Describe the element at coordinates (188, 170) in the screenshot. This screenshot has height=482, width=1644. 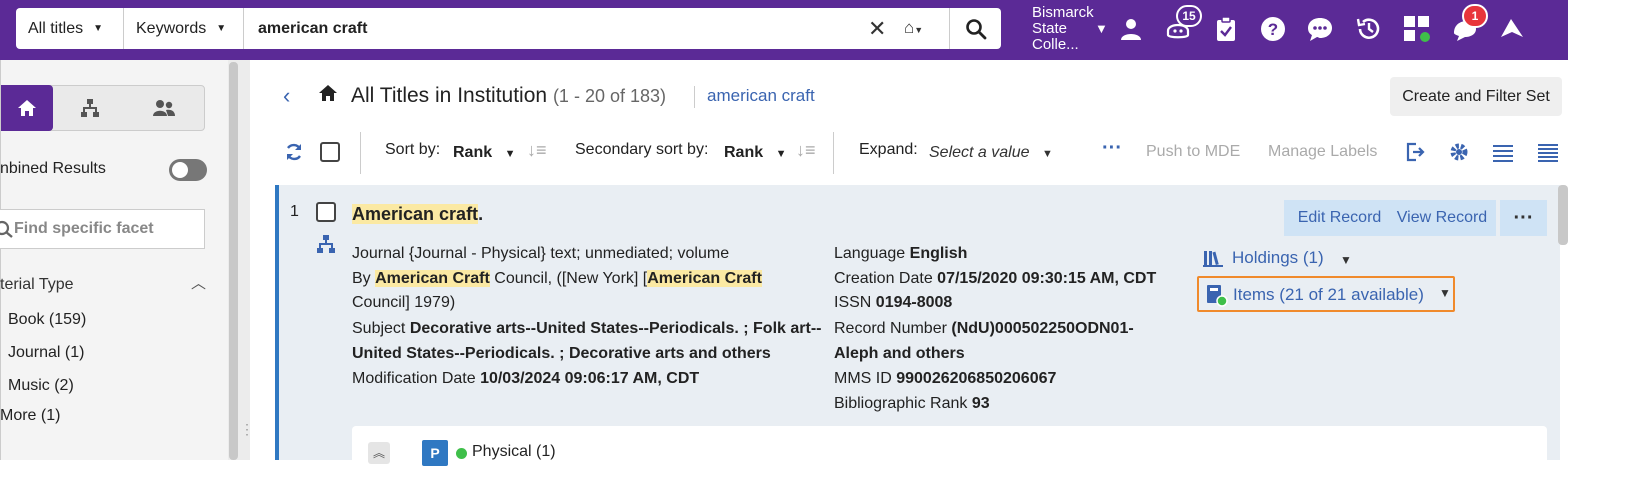
I see `combined-results-toggle` at that location.